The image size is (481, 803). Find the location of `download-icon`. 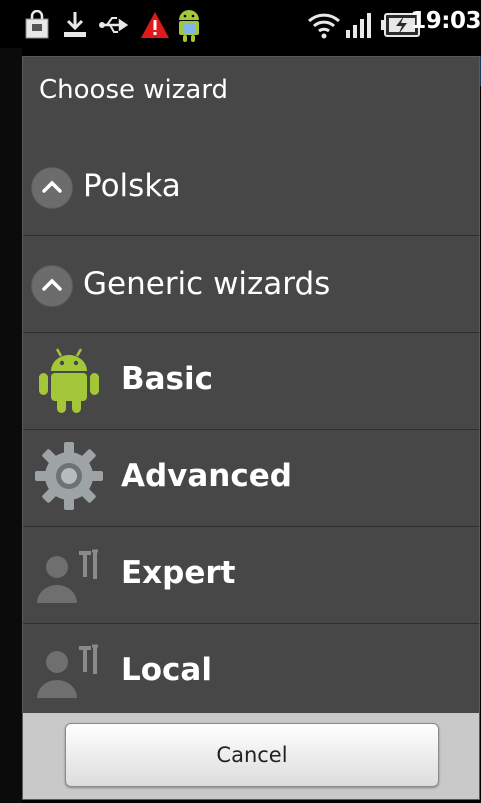

download-icon is located at coordinates (75, 24).